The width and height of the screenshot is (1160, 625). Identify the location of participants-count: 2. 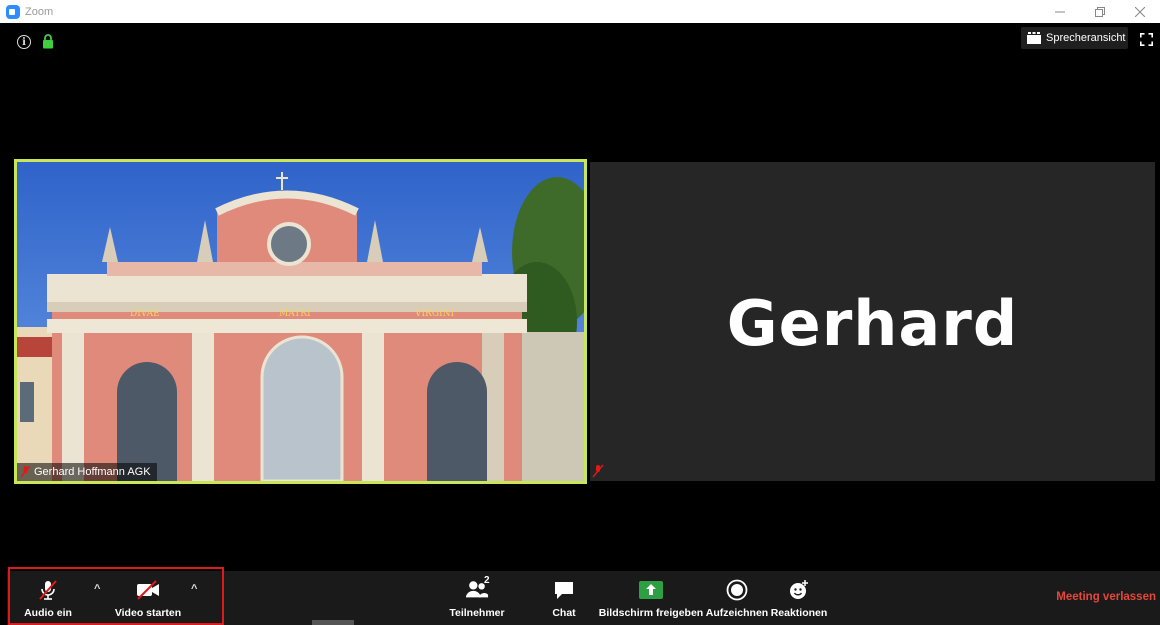
(487, 580).